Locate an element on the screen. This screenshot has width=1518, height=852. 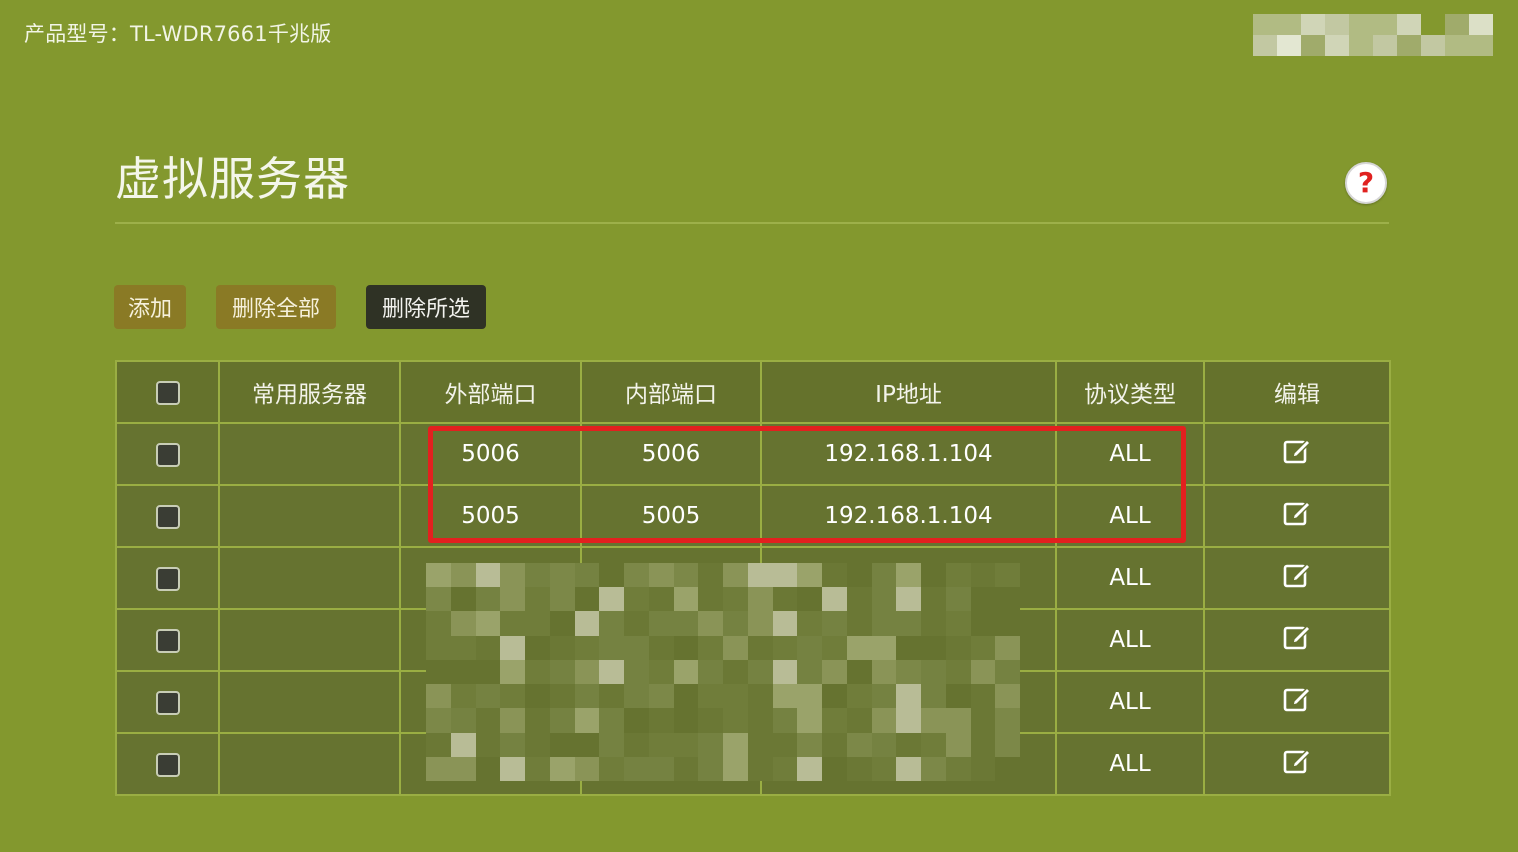
header-internal-port: 内部端口 is located at coordinates (671, 392).